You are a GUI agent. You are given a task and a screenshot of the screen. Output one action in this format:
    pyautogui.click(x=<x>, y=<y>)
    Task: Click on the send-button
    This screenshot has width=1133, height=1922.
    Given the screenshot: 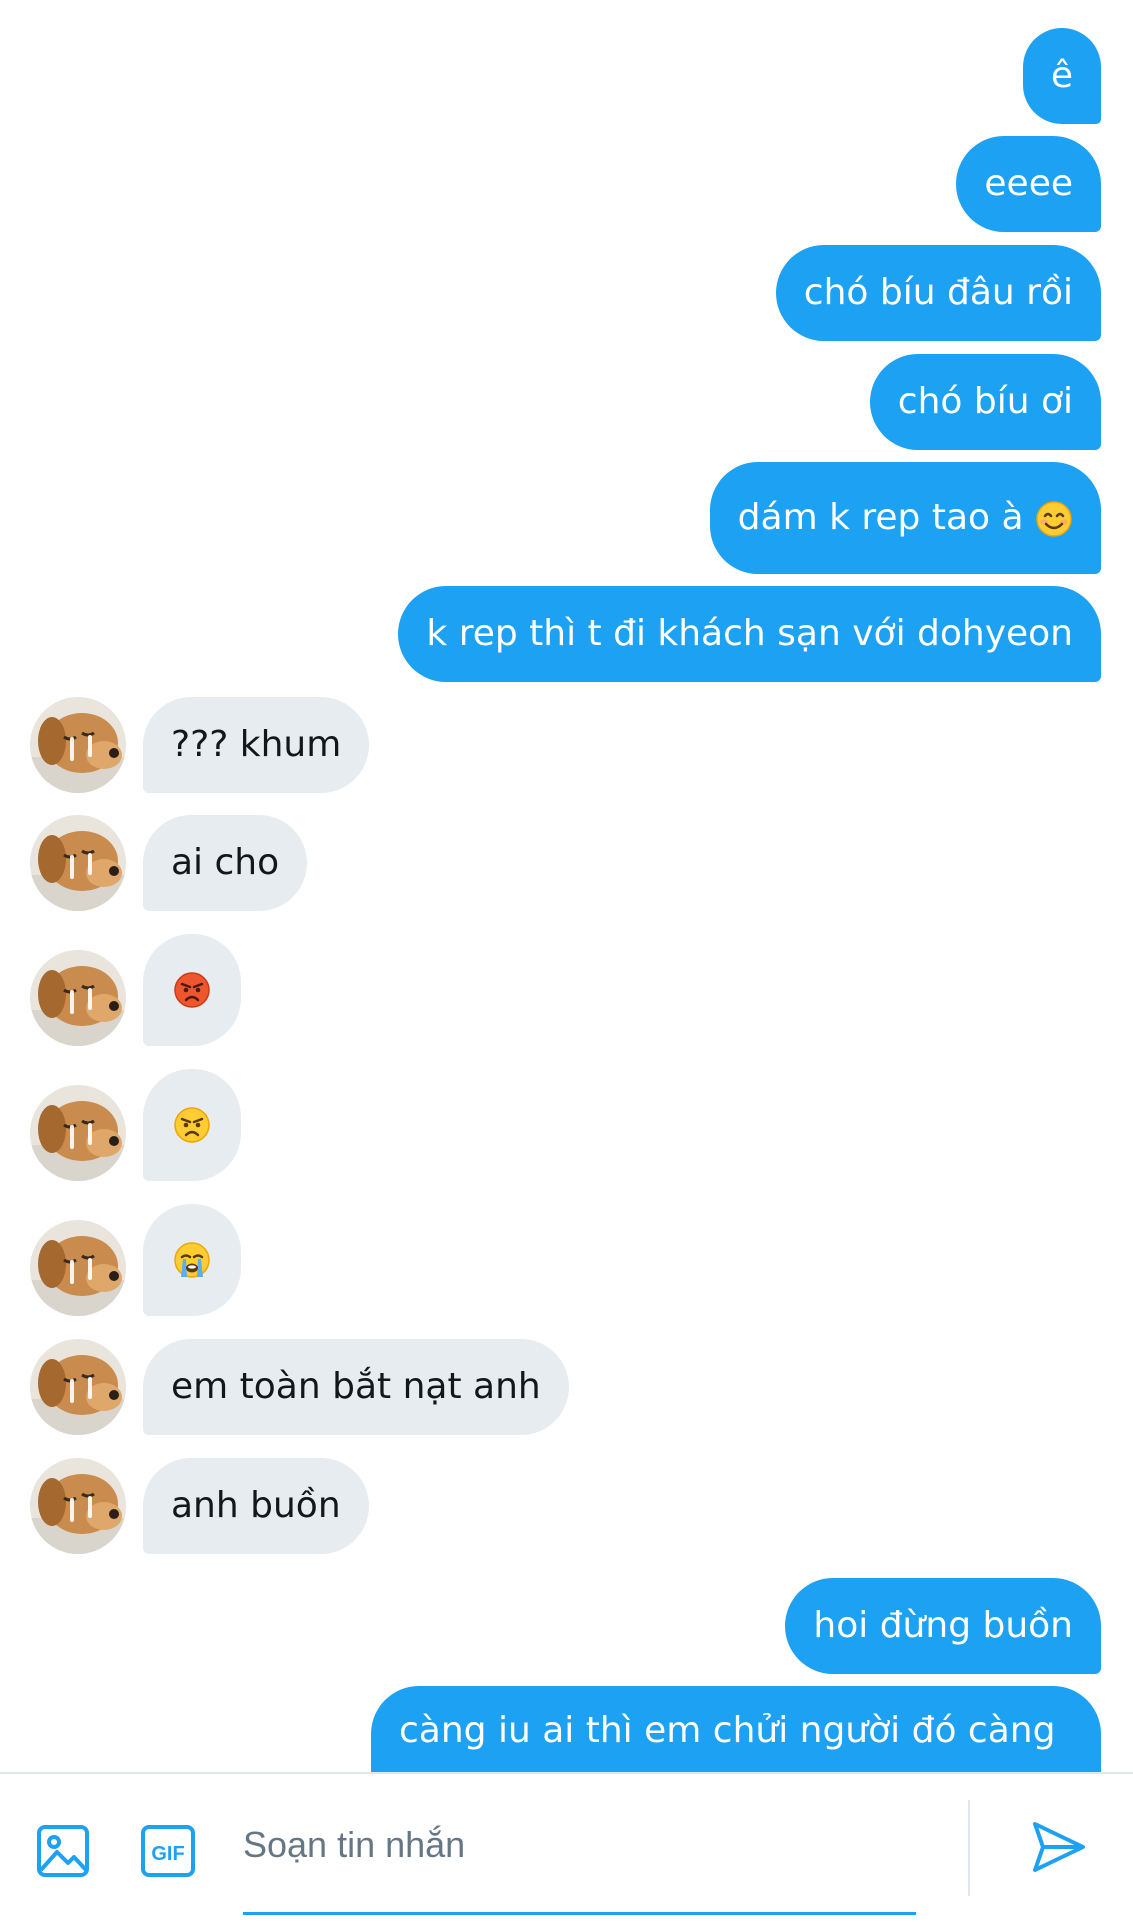 What is the action you would take?
    pyautogui.click(x=1059, y=1849)
    